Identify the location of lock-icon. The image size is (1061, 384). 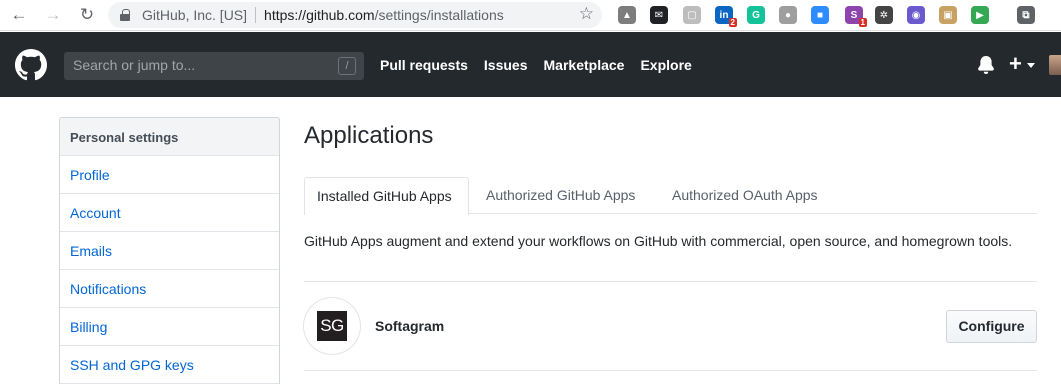
(125, 15).